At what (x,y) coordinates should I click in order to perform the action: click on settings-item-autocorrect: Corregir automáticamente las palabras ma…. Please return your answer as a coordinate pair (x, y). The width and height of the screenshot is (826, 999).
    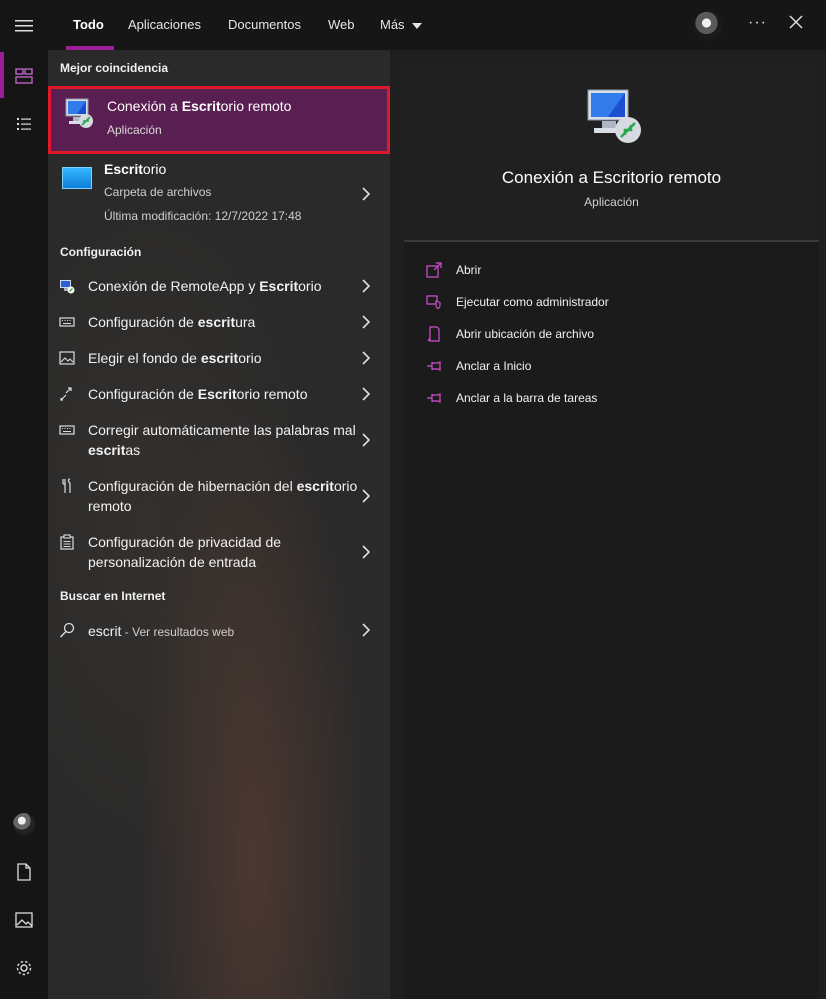
    Looking at the image, I should click on (219, 440).